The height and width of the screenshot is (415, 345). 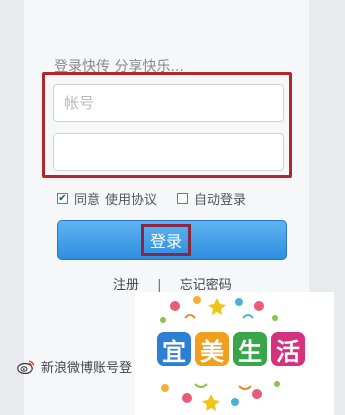 I want to click on weibo-login-text: 新浪微博账号登, so click(x=87, y=368).